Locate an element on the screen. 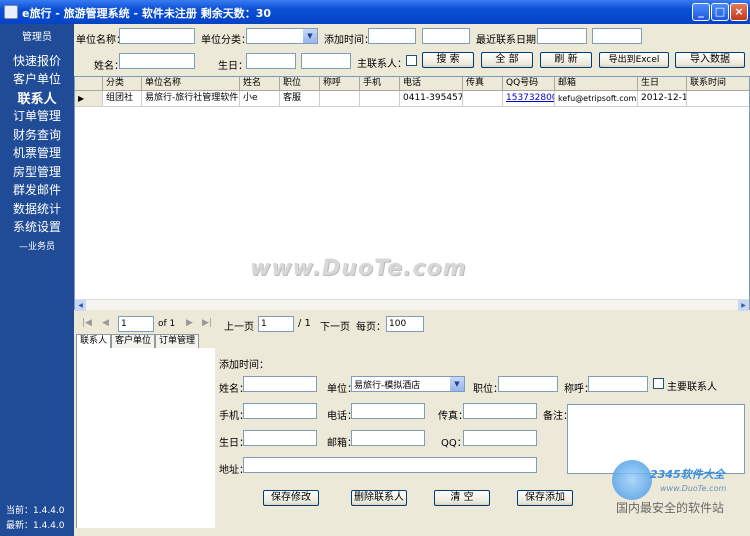  column-header: QQ号码 is located at coordinates (529, 84).